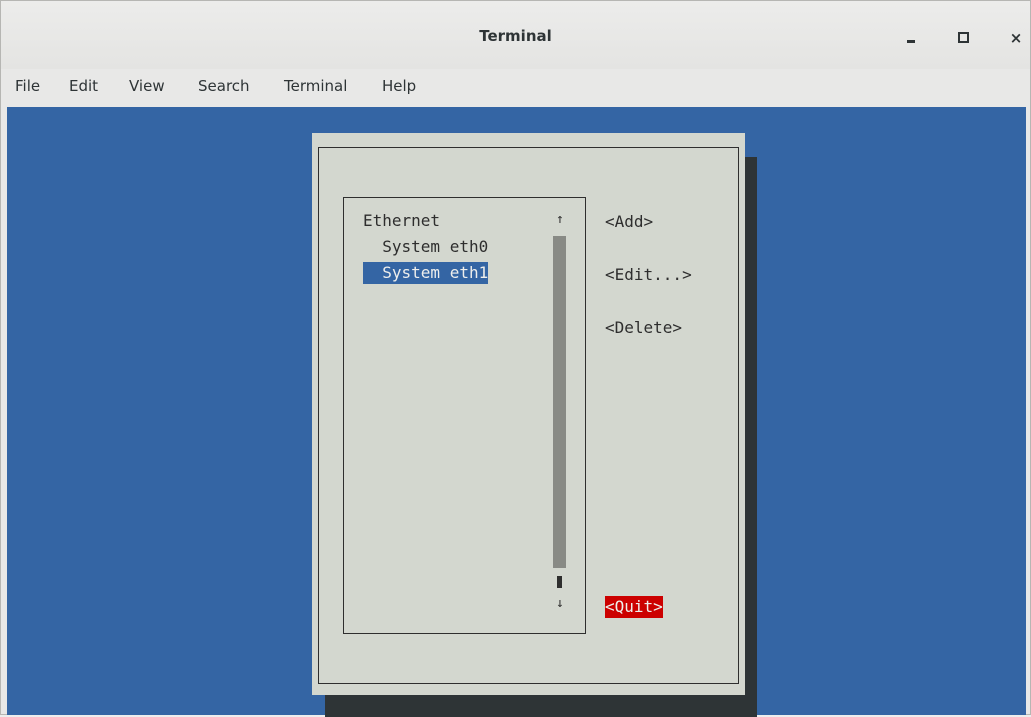 The image size is (1031, 717). I want to click on quit-button: <Quit>, so click(634, 607).